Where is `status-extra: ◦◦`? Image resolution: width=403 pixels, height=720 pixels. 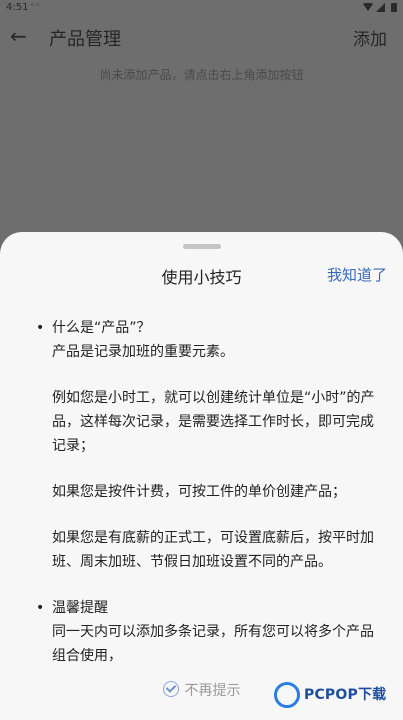
status-extra: ◦◦ is located at coordinates (35, 6).